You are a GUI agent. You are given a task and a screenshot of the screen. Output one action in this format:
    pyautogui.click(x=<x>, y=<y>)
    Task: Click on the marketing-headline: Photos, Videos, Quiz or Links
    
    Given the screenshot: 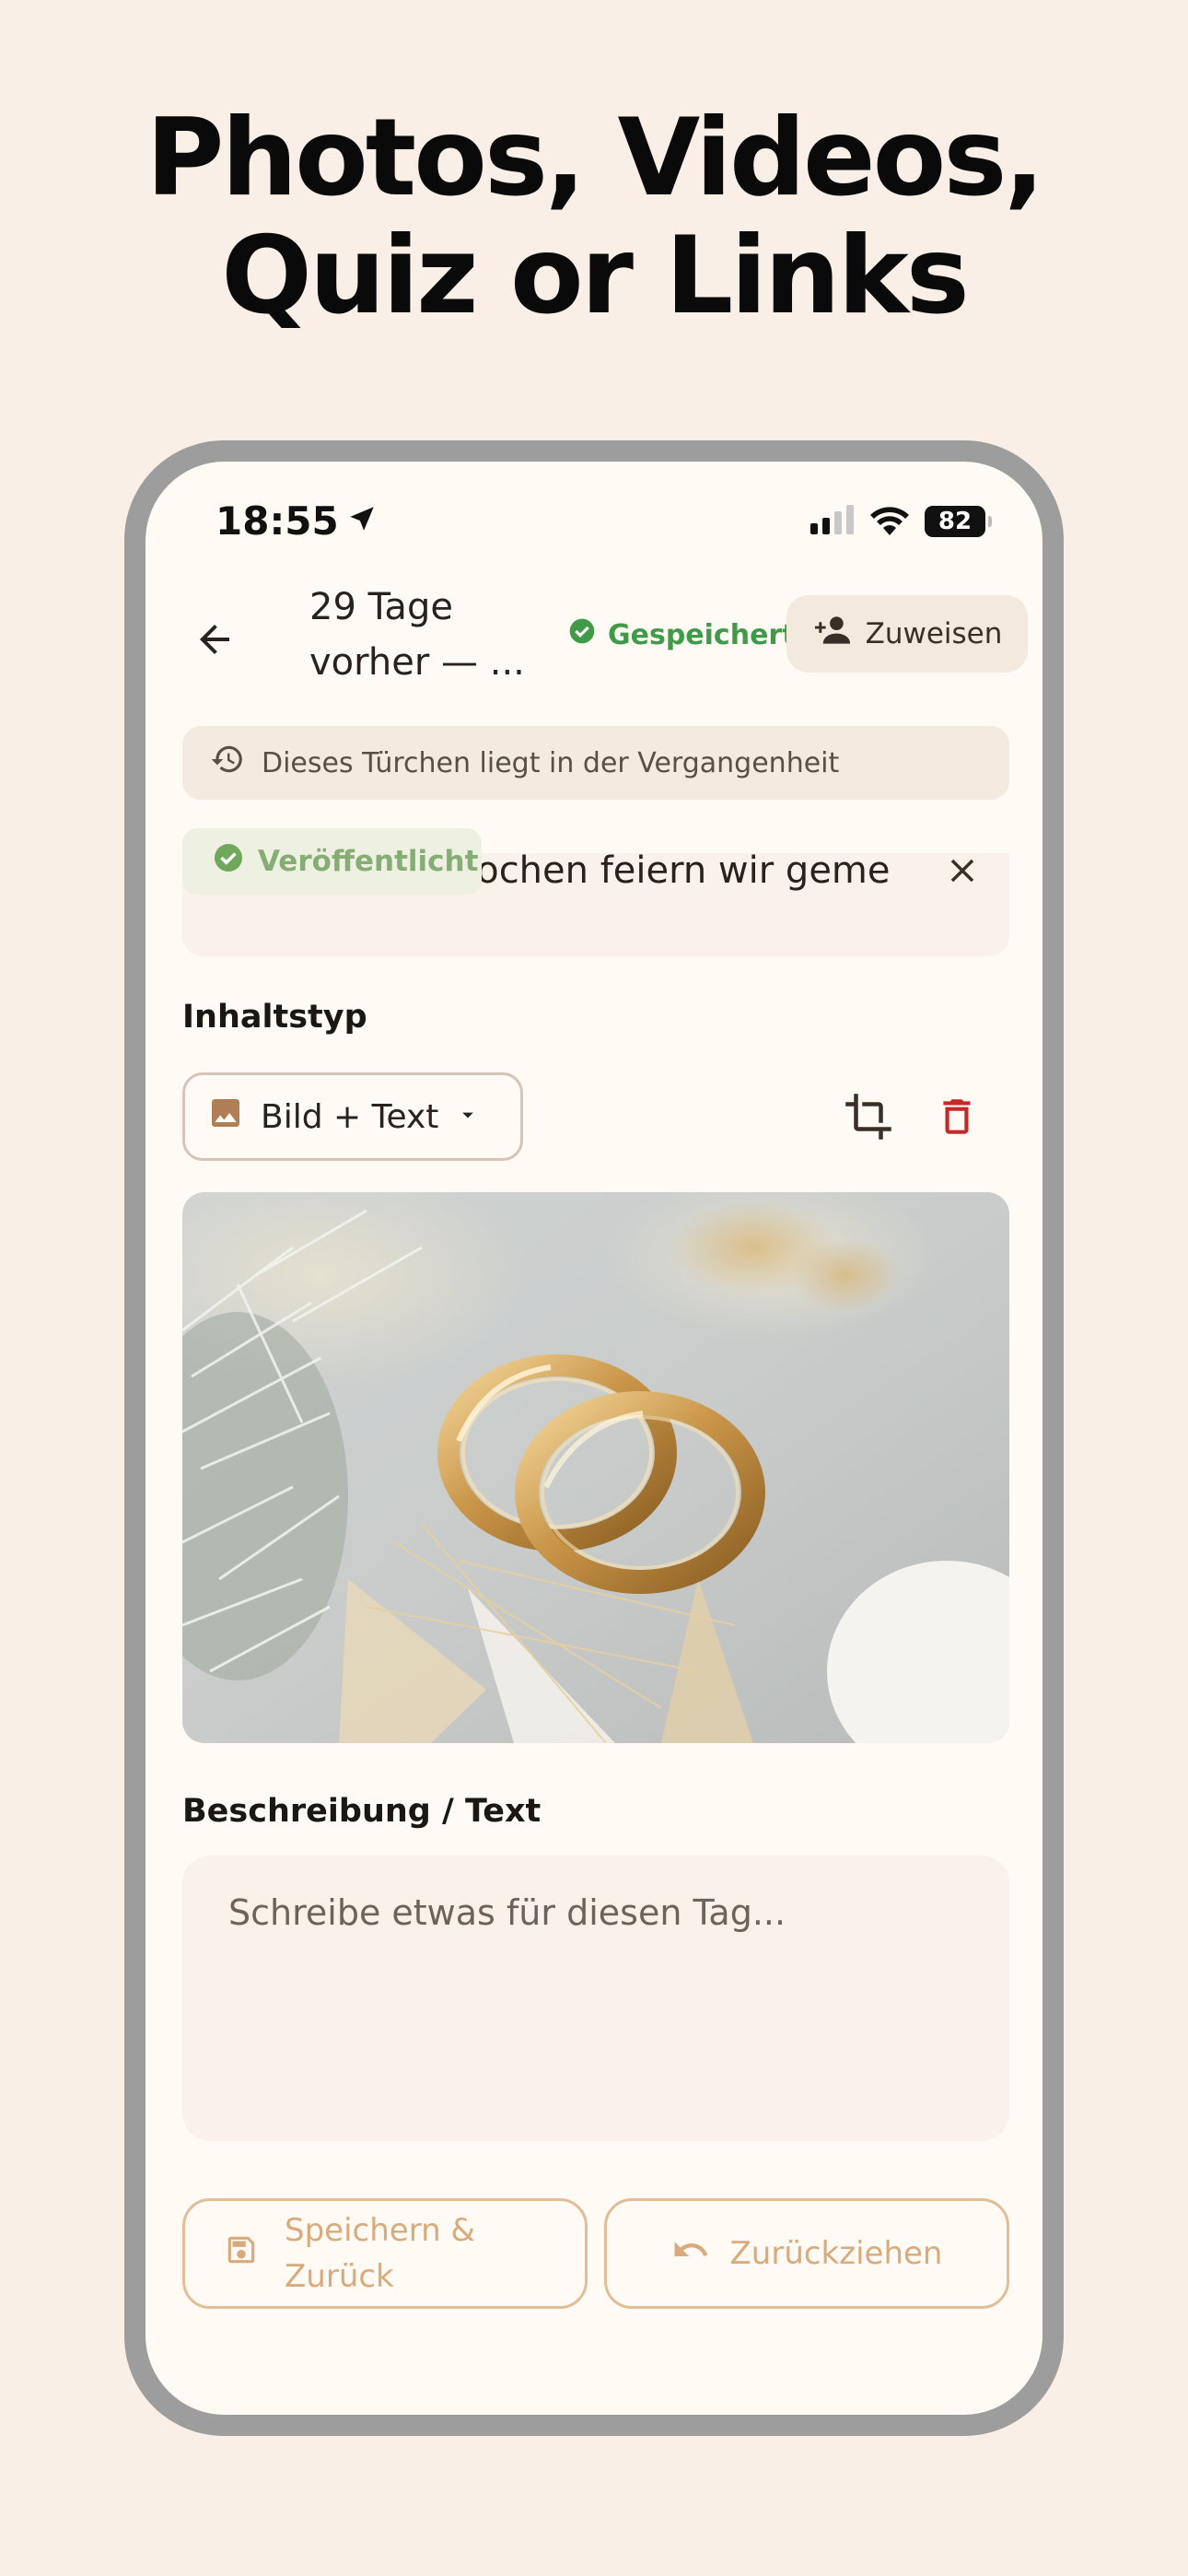 What is the action you would take?
    pyautogui.click(x=594, y=217)
    